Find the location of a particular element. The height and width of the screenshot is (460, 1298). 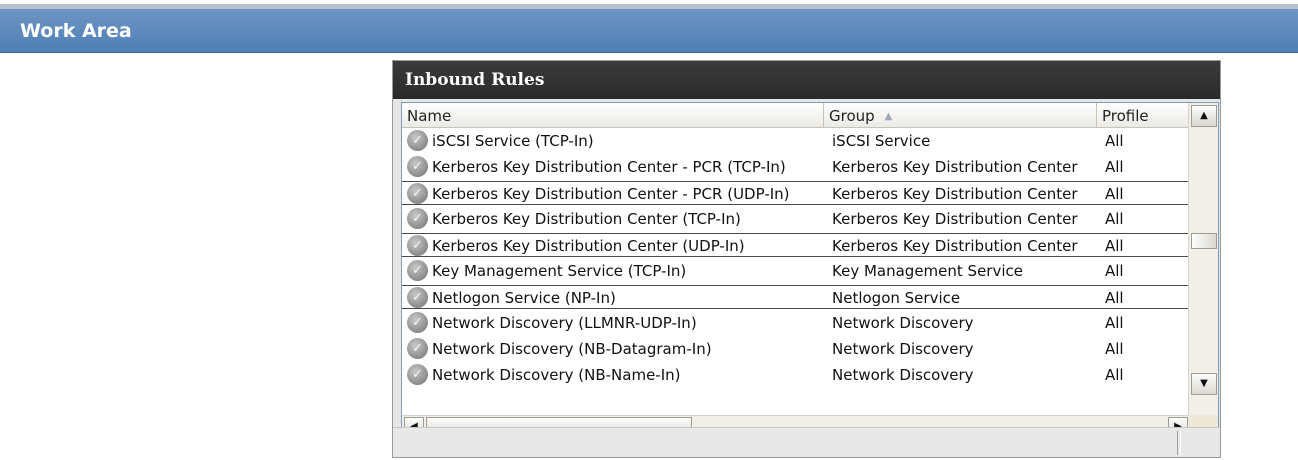

work-area-header: Work Area is located at coordinates (649, 31).